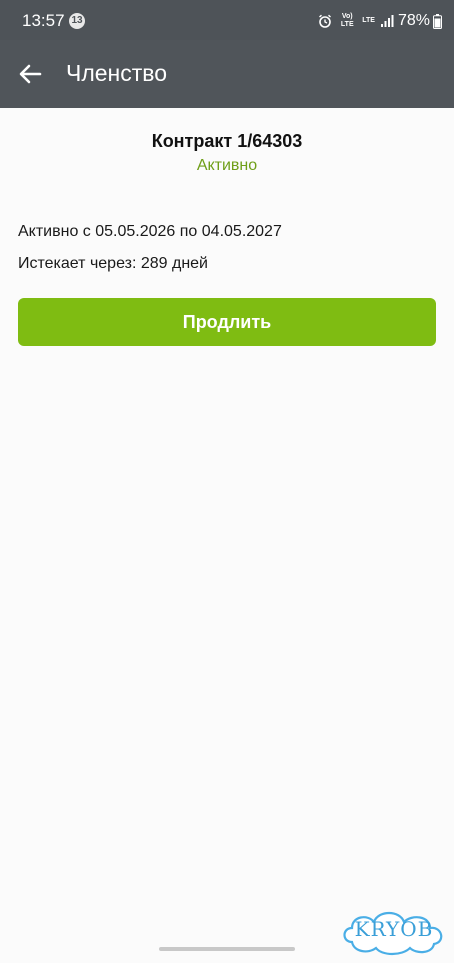 This screenshot has width=454, height=963. I want to click on volte-indicator: Vo) LTE, so click(347, 20).